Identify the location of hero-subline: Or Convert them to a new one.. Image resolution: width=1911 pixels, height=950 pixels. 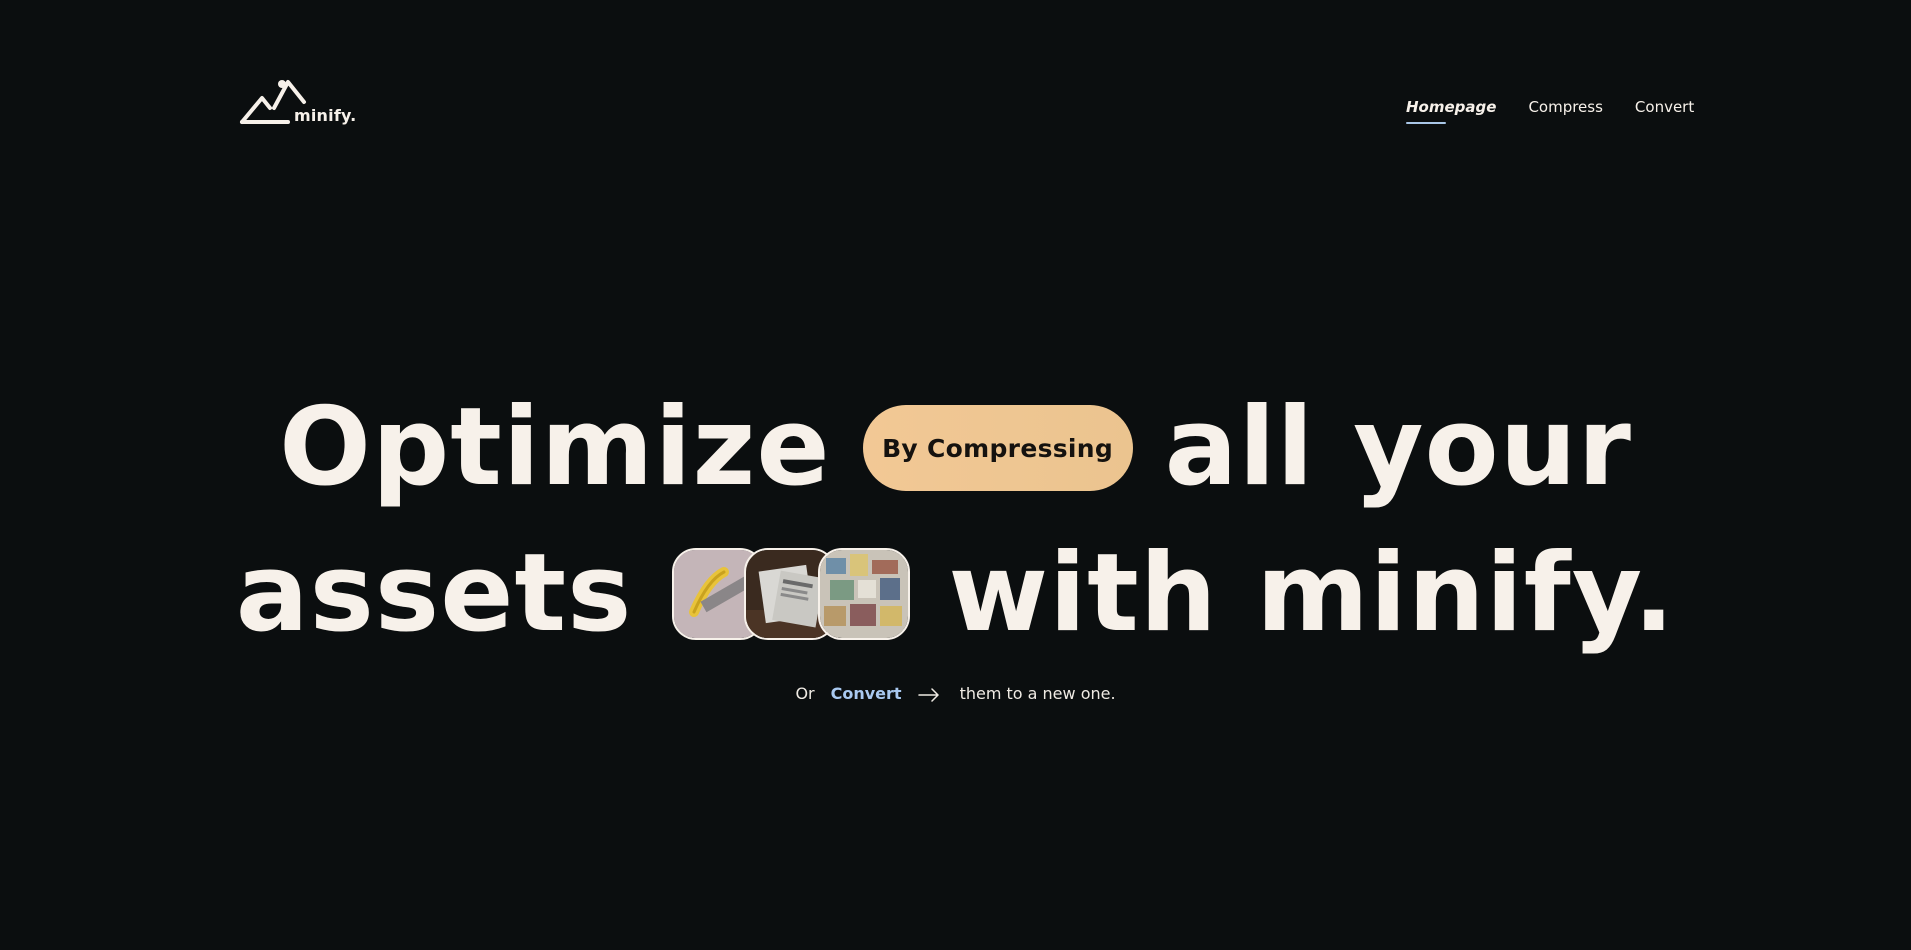
(955, 693).